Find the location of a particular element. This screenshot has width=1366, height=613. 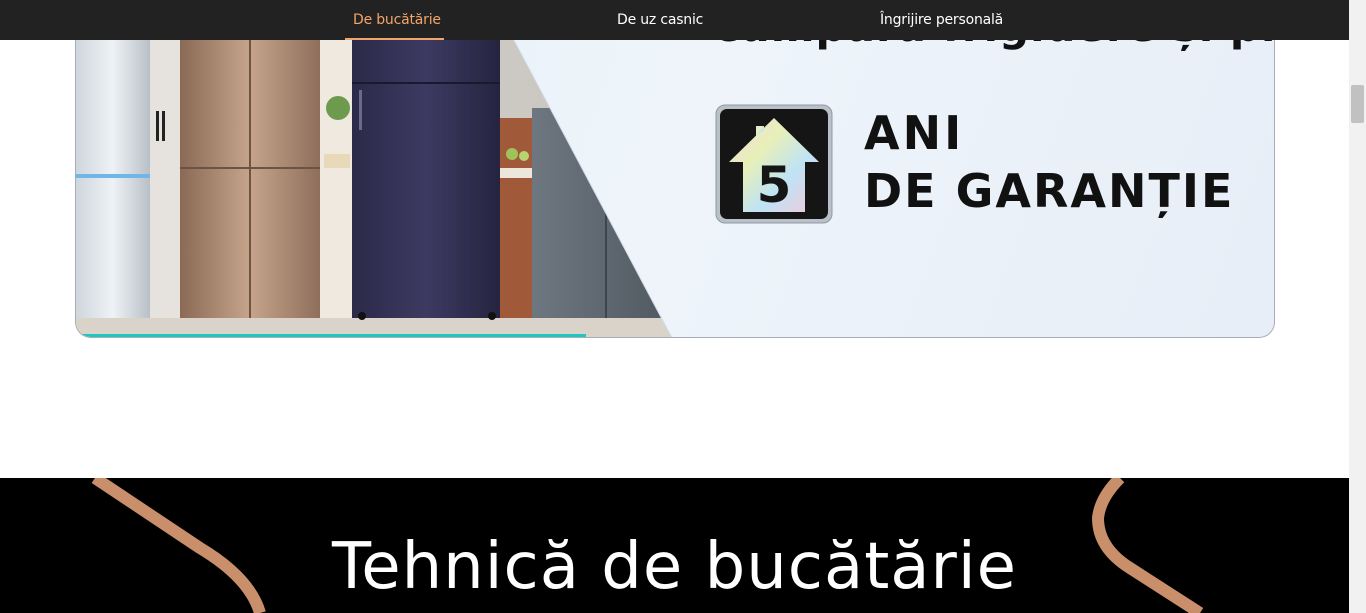

house-5-icon: 5 is located at coordinates (774, 164).